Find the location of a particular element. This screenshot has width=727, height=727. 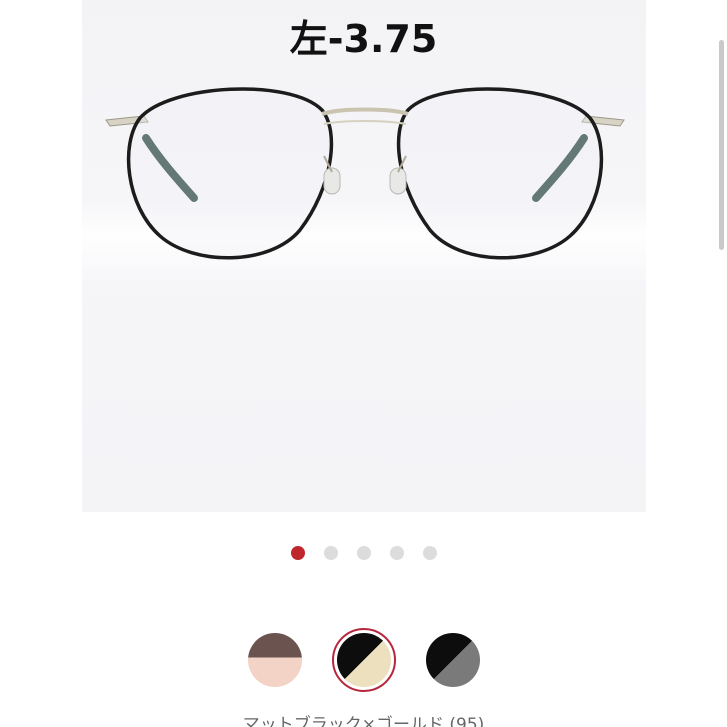

scrollbar-thumb is located at coordinates (721, 145).